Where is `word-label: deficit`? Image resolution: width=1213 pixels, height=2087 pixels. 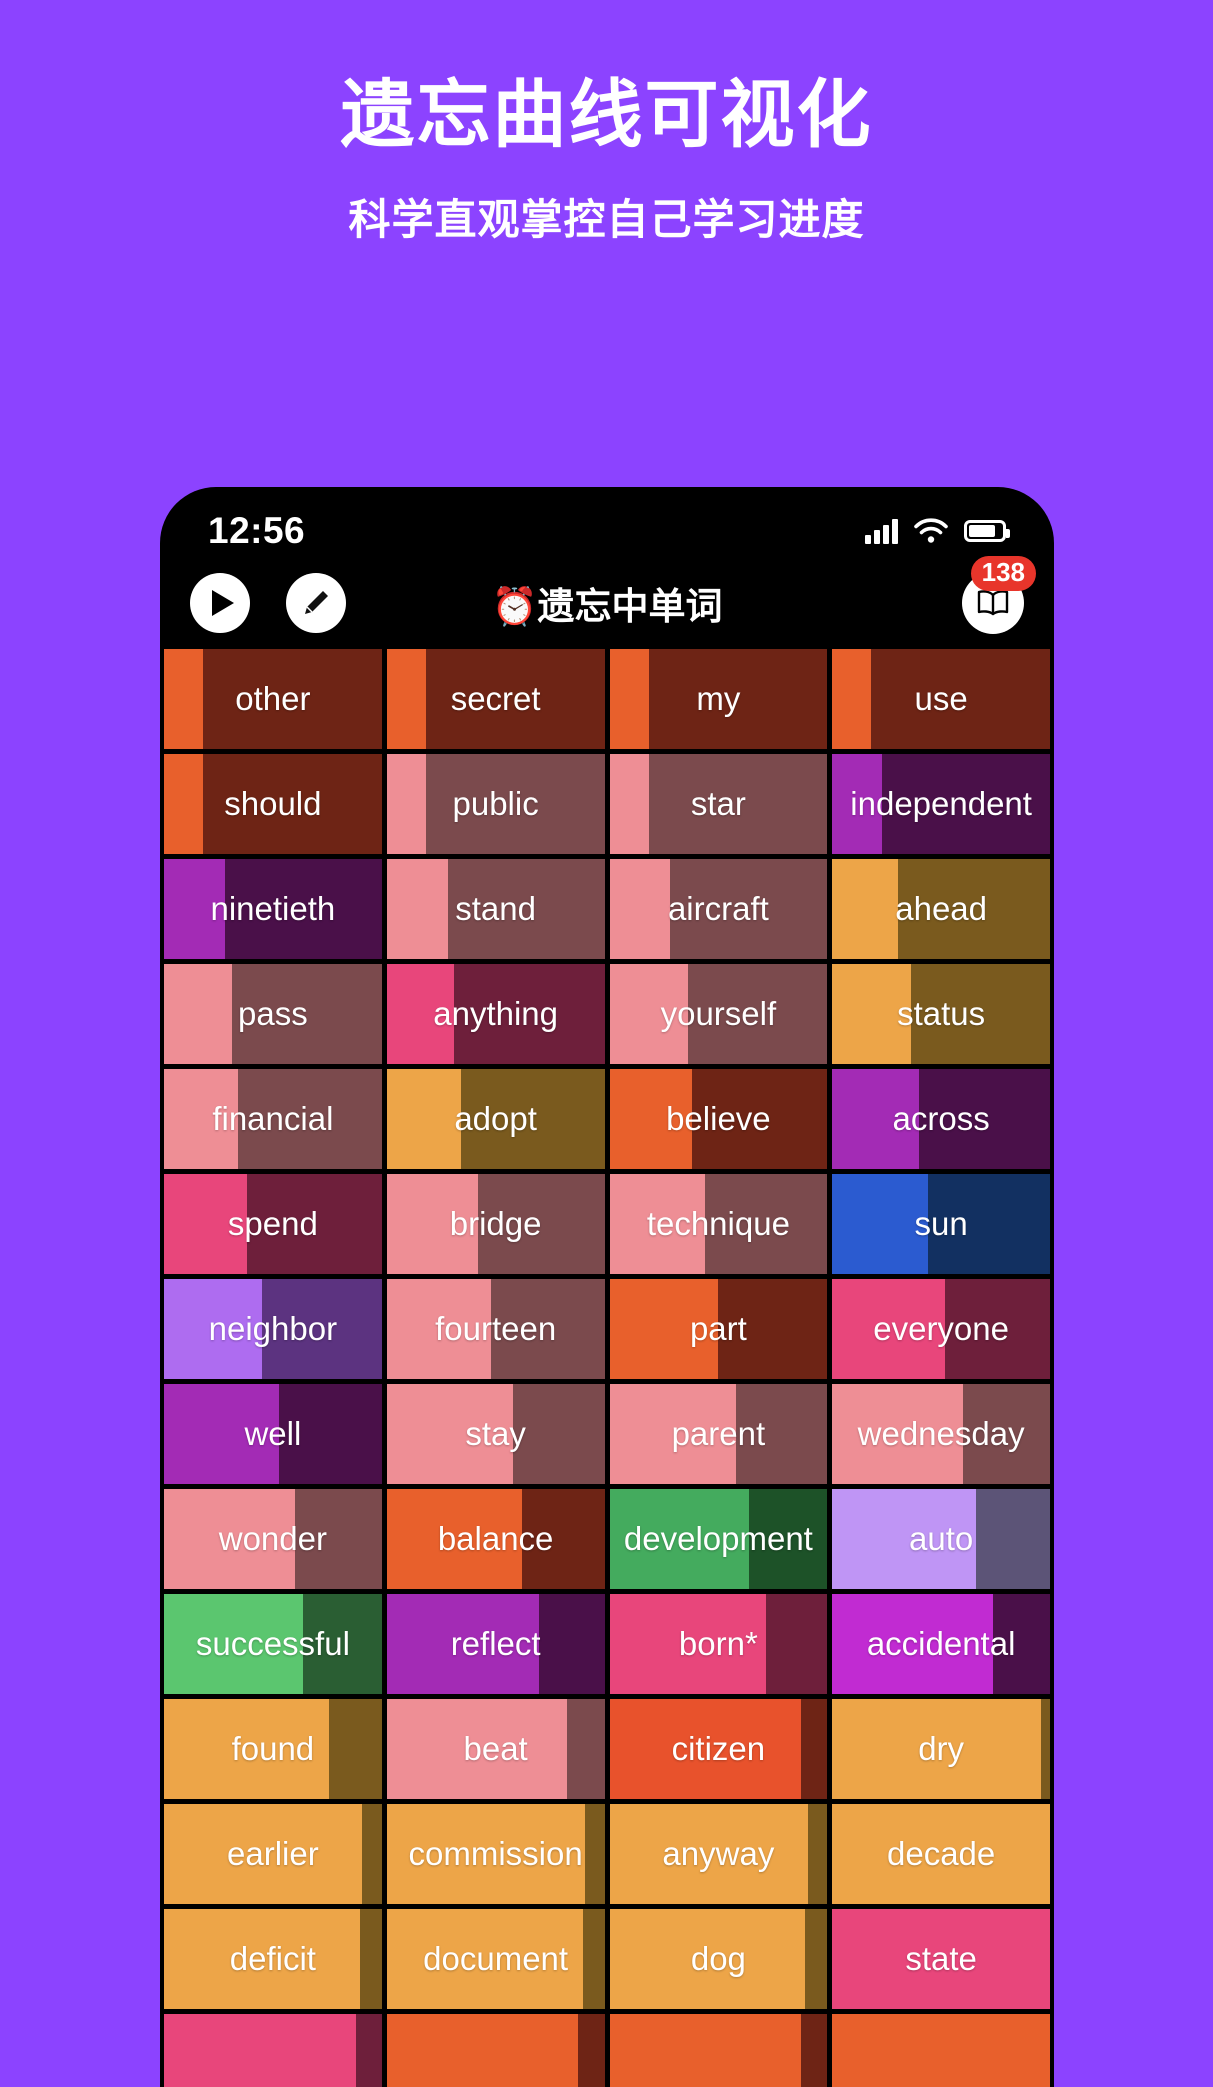 word-label: deficit is located at coordinates (272, 1958).